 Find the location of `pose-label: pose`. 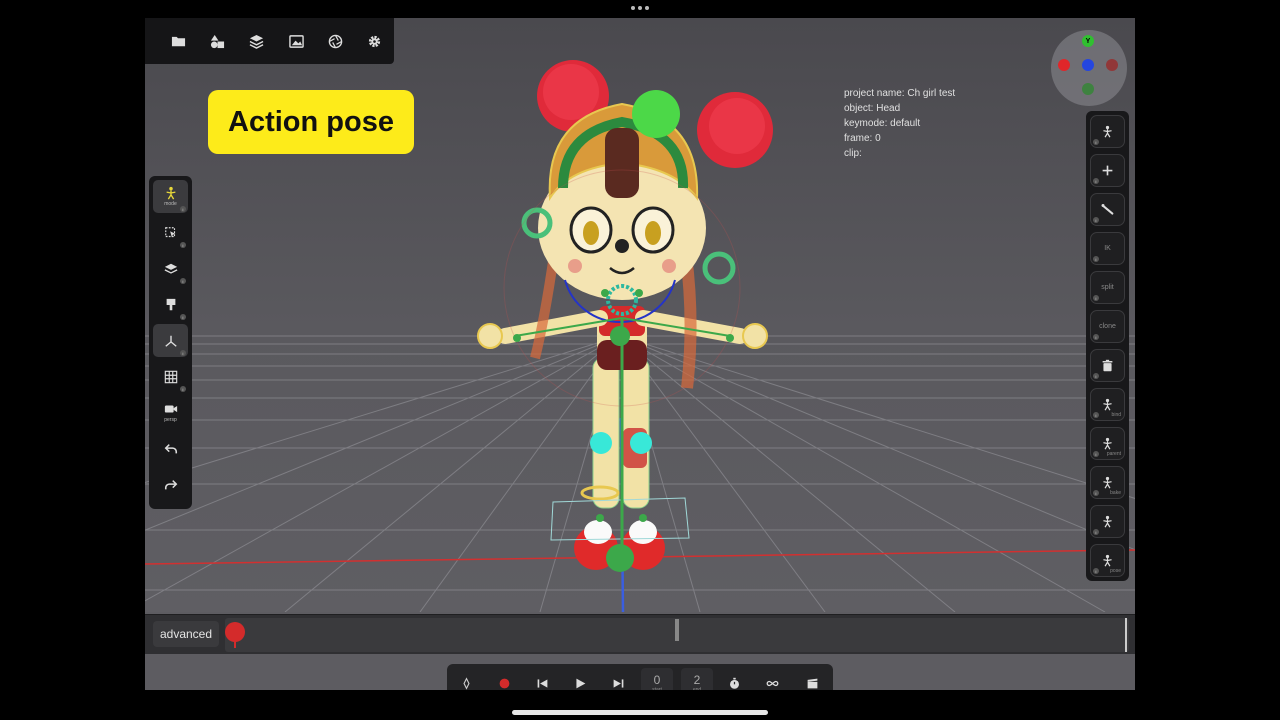

pose-label: pose is located at coordinates (1115, 571).